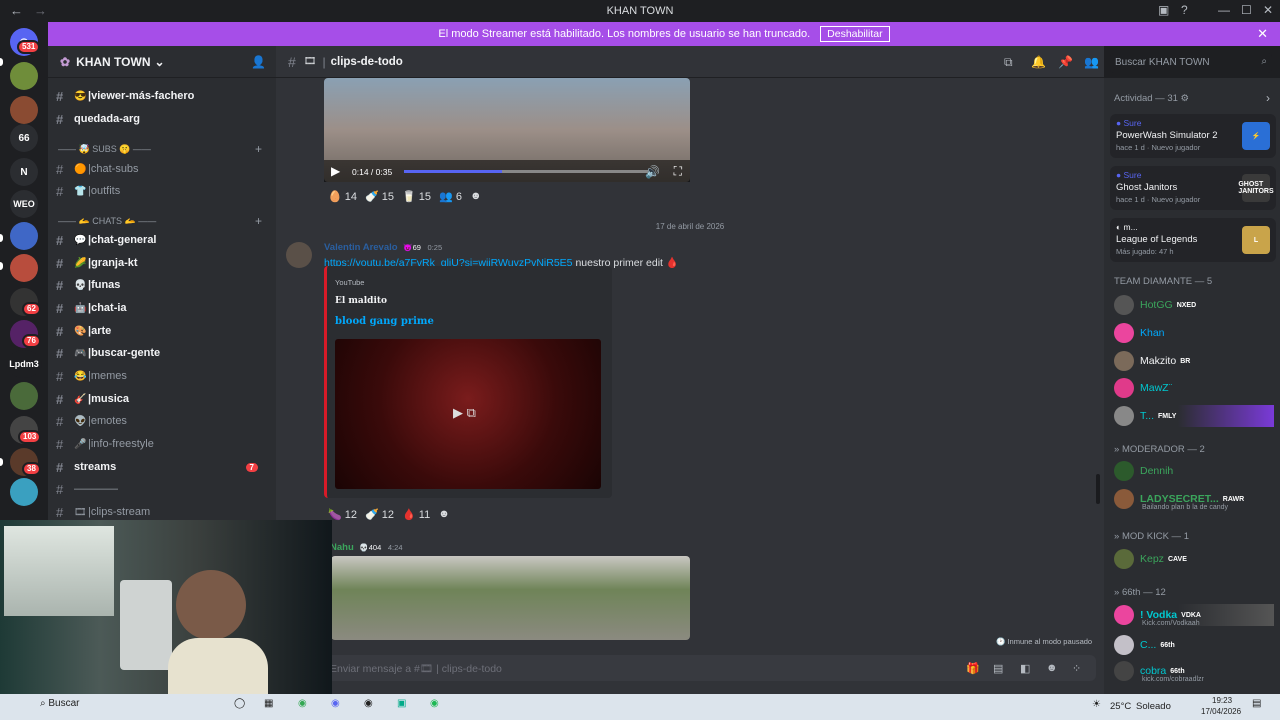 The height and width of the screenshot is (720, 1280). What do you see at coordinates (162, 62) in the screenshot?
I see `server-header: ✿ KHAN TOWN ⌄ 👤` at bounding box center [162, 62].